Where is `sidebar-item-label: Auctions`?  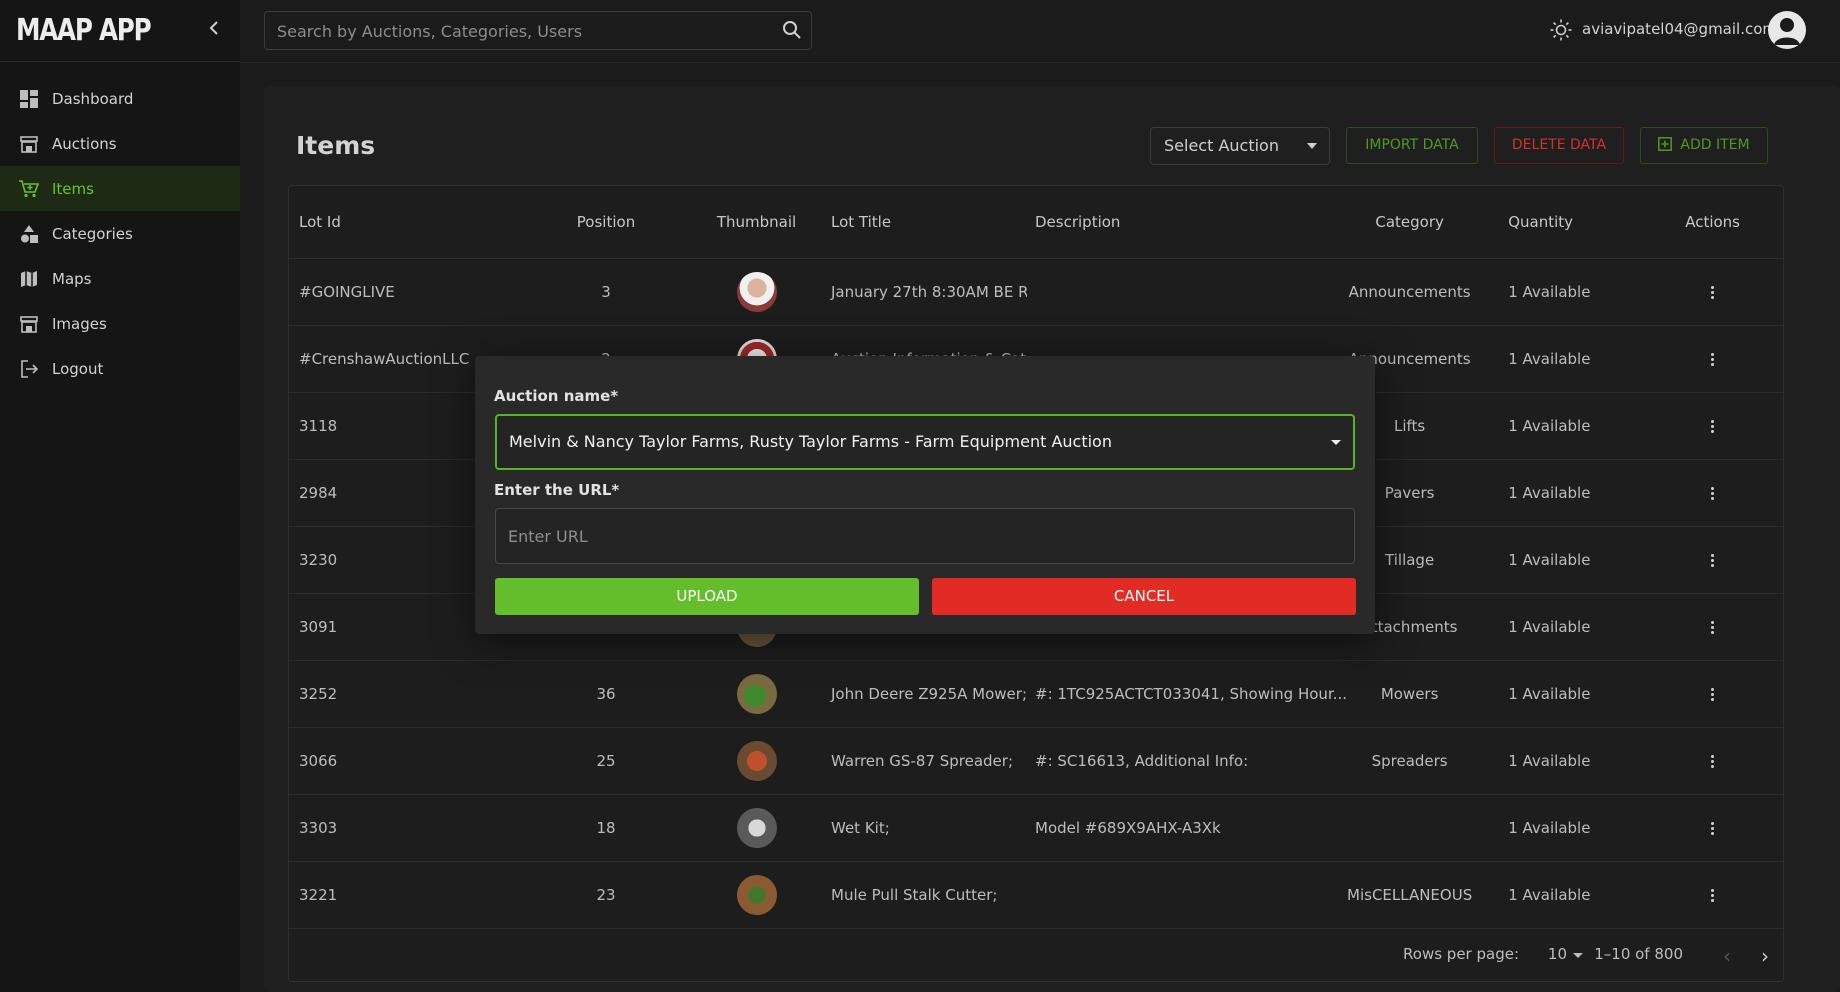 sidebar-item-label: Auctions is located at coordinates (84, 143).